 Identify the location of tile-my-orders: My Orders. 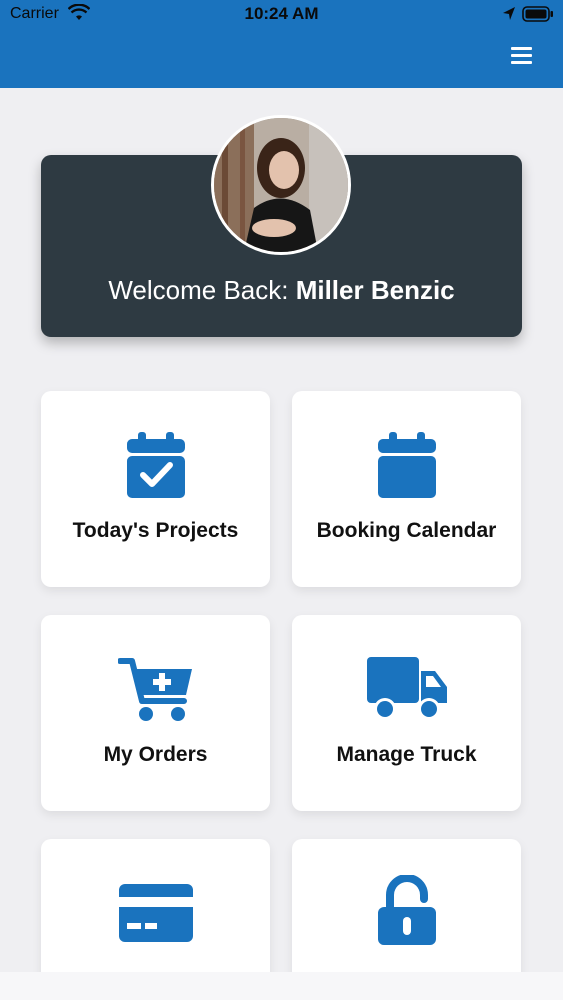
(155, 713).